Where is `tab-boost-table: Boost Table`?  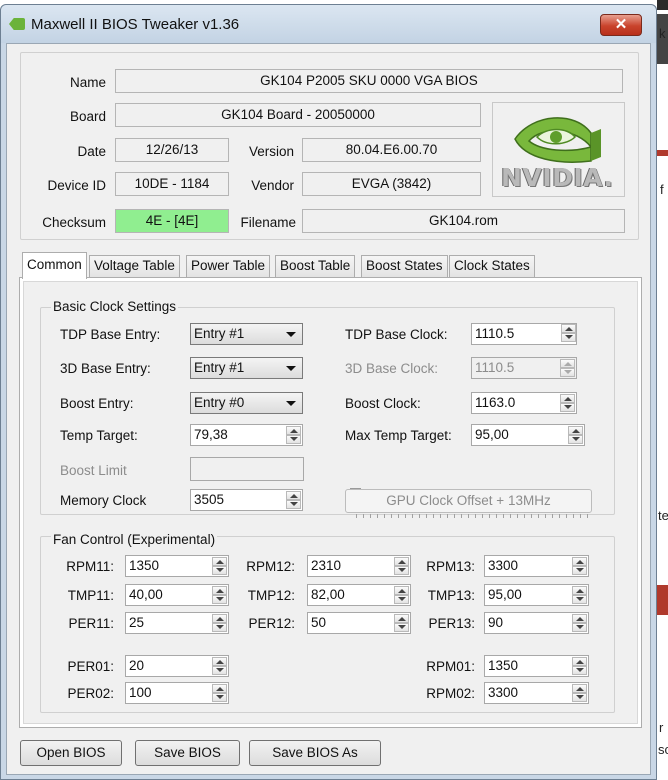
tab-boost-table: Boost Table is located at coordinates (315, 266).